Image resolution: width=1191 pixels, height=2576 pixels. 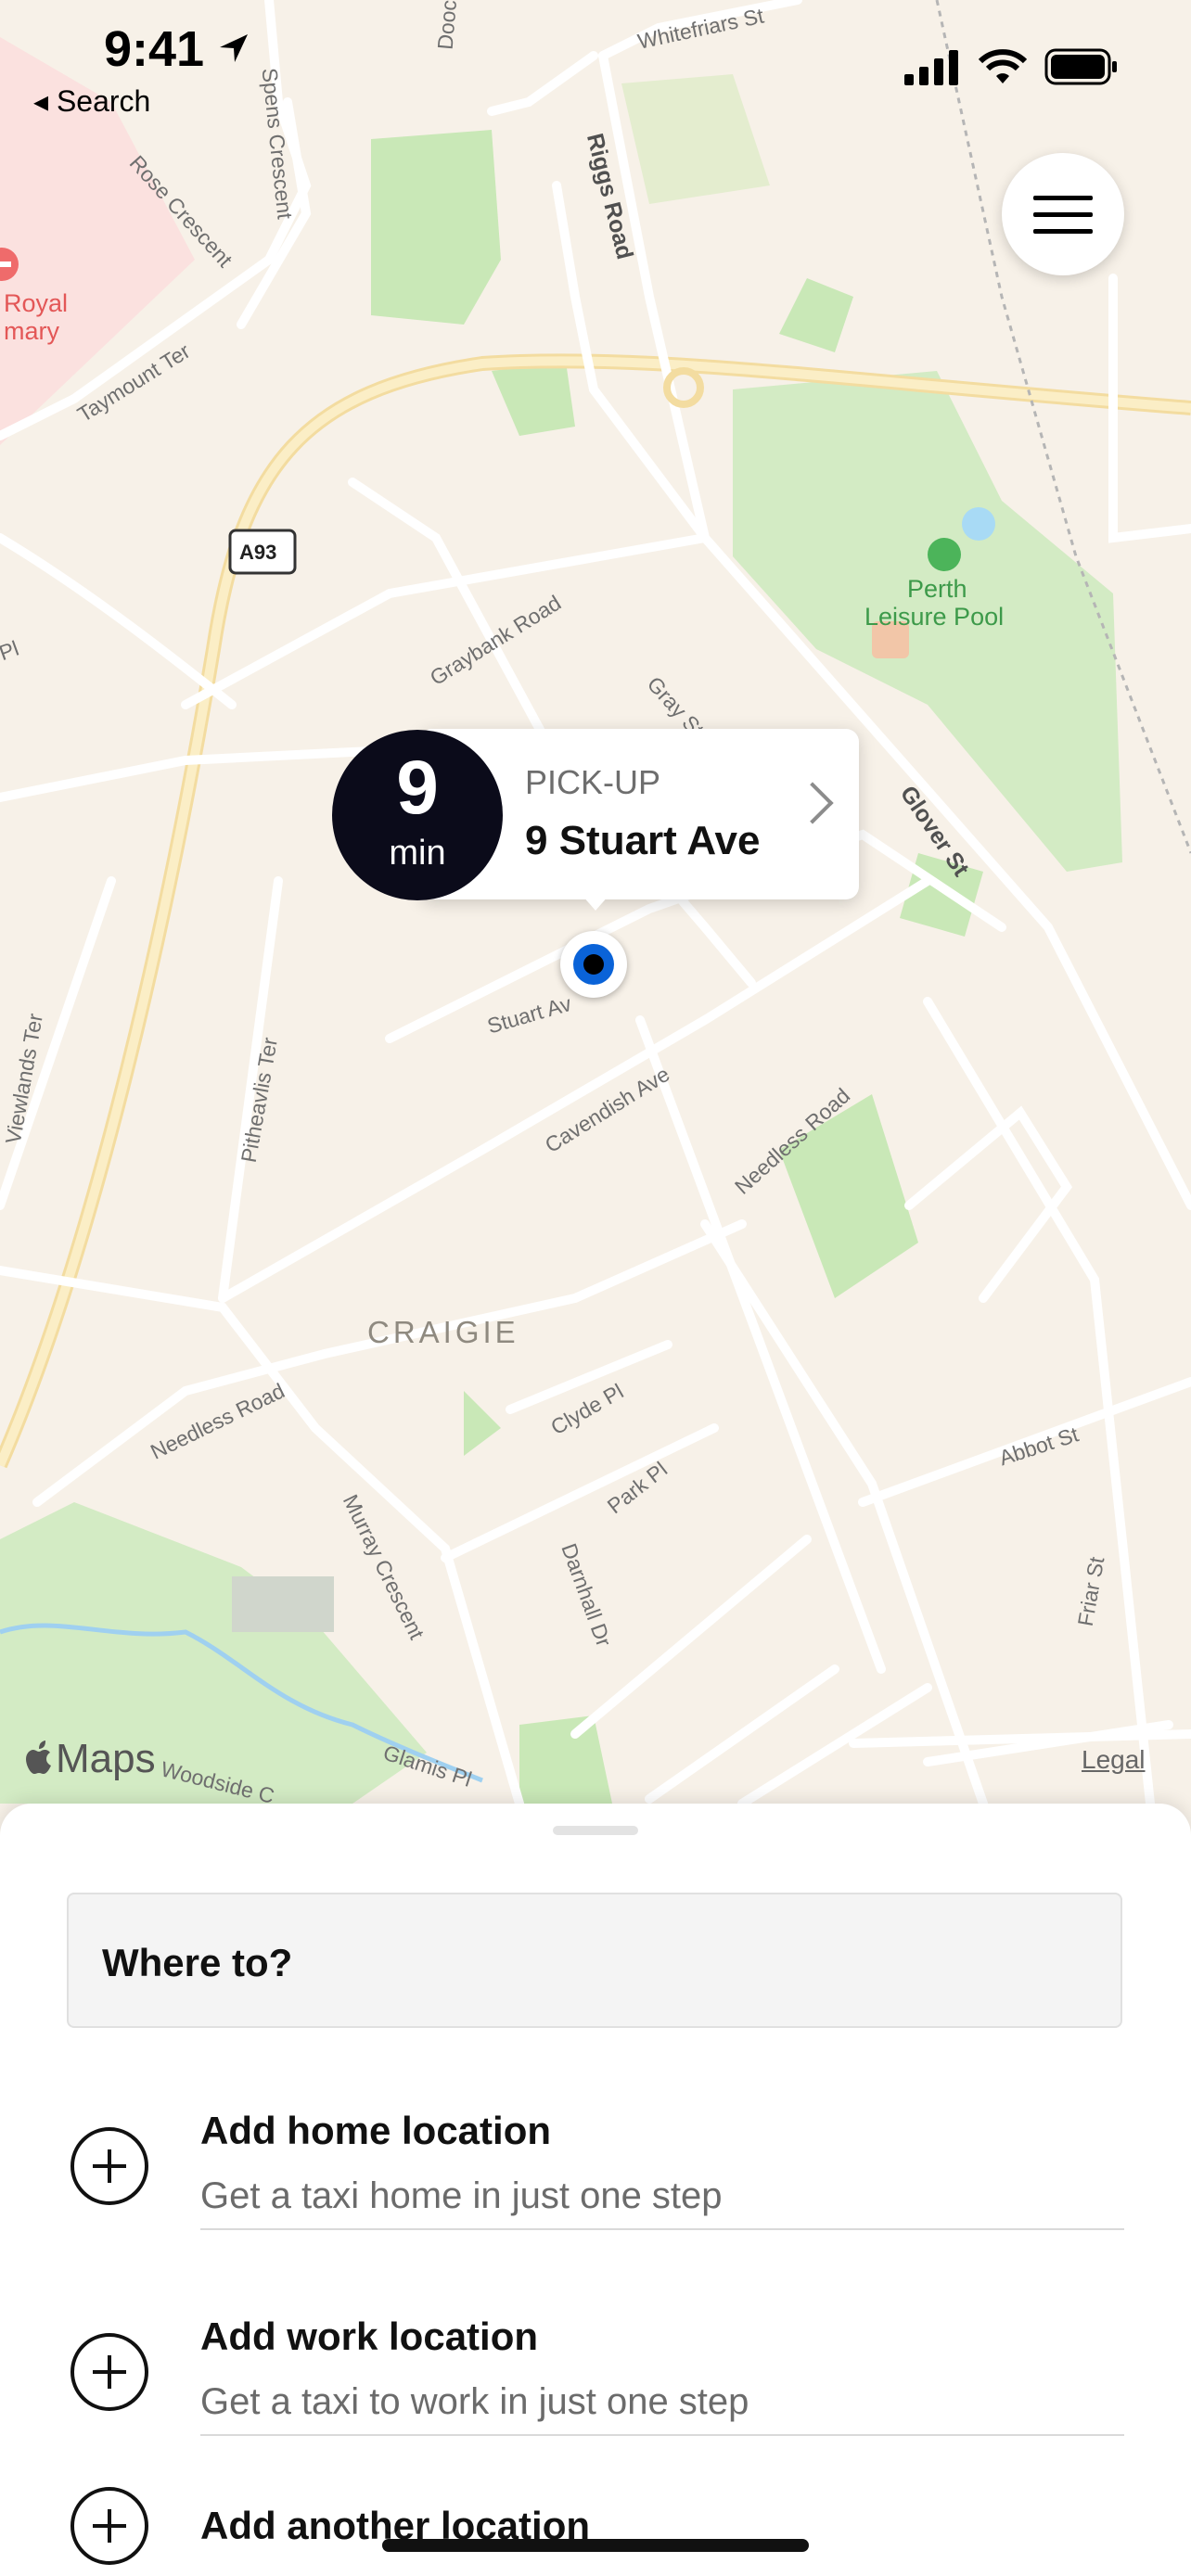 What do you see at coordinates (417, 853) in the screenshot?
I see `eta-unit: min` at bounding box center [417, 853].